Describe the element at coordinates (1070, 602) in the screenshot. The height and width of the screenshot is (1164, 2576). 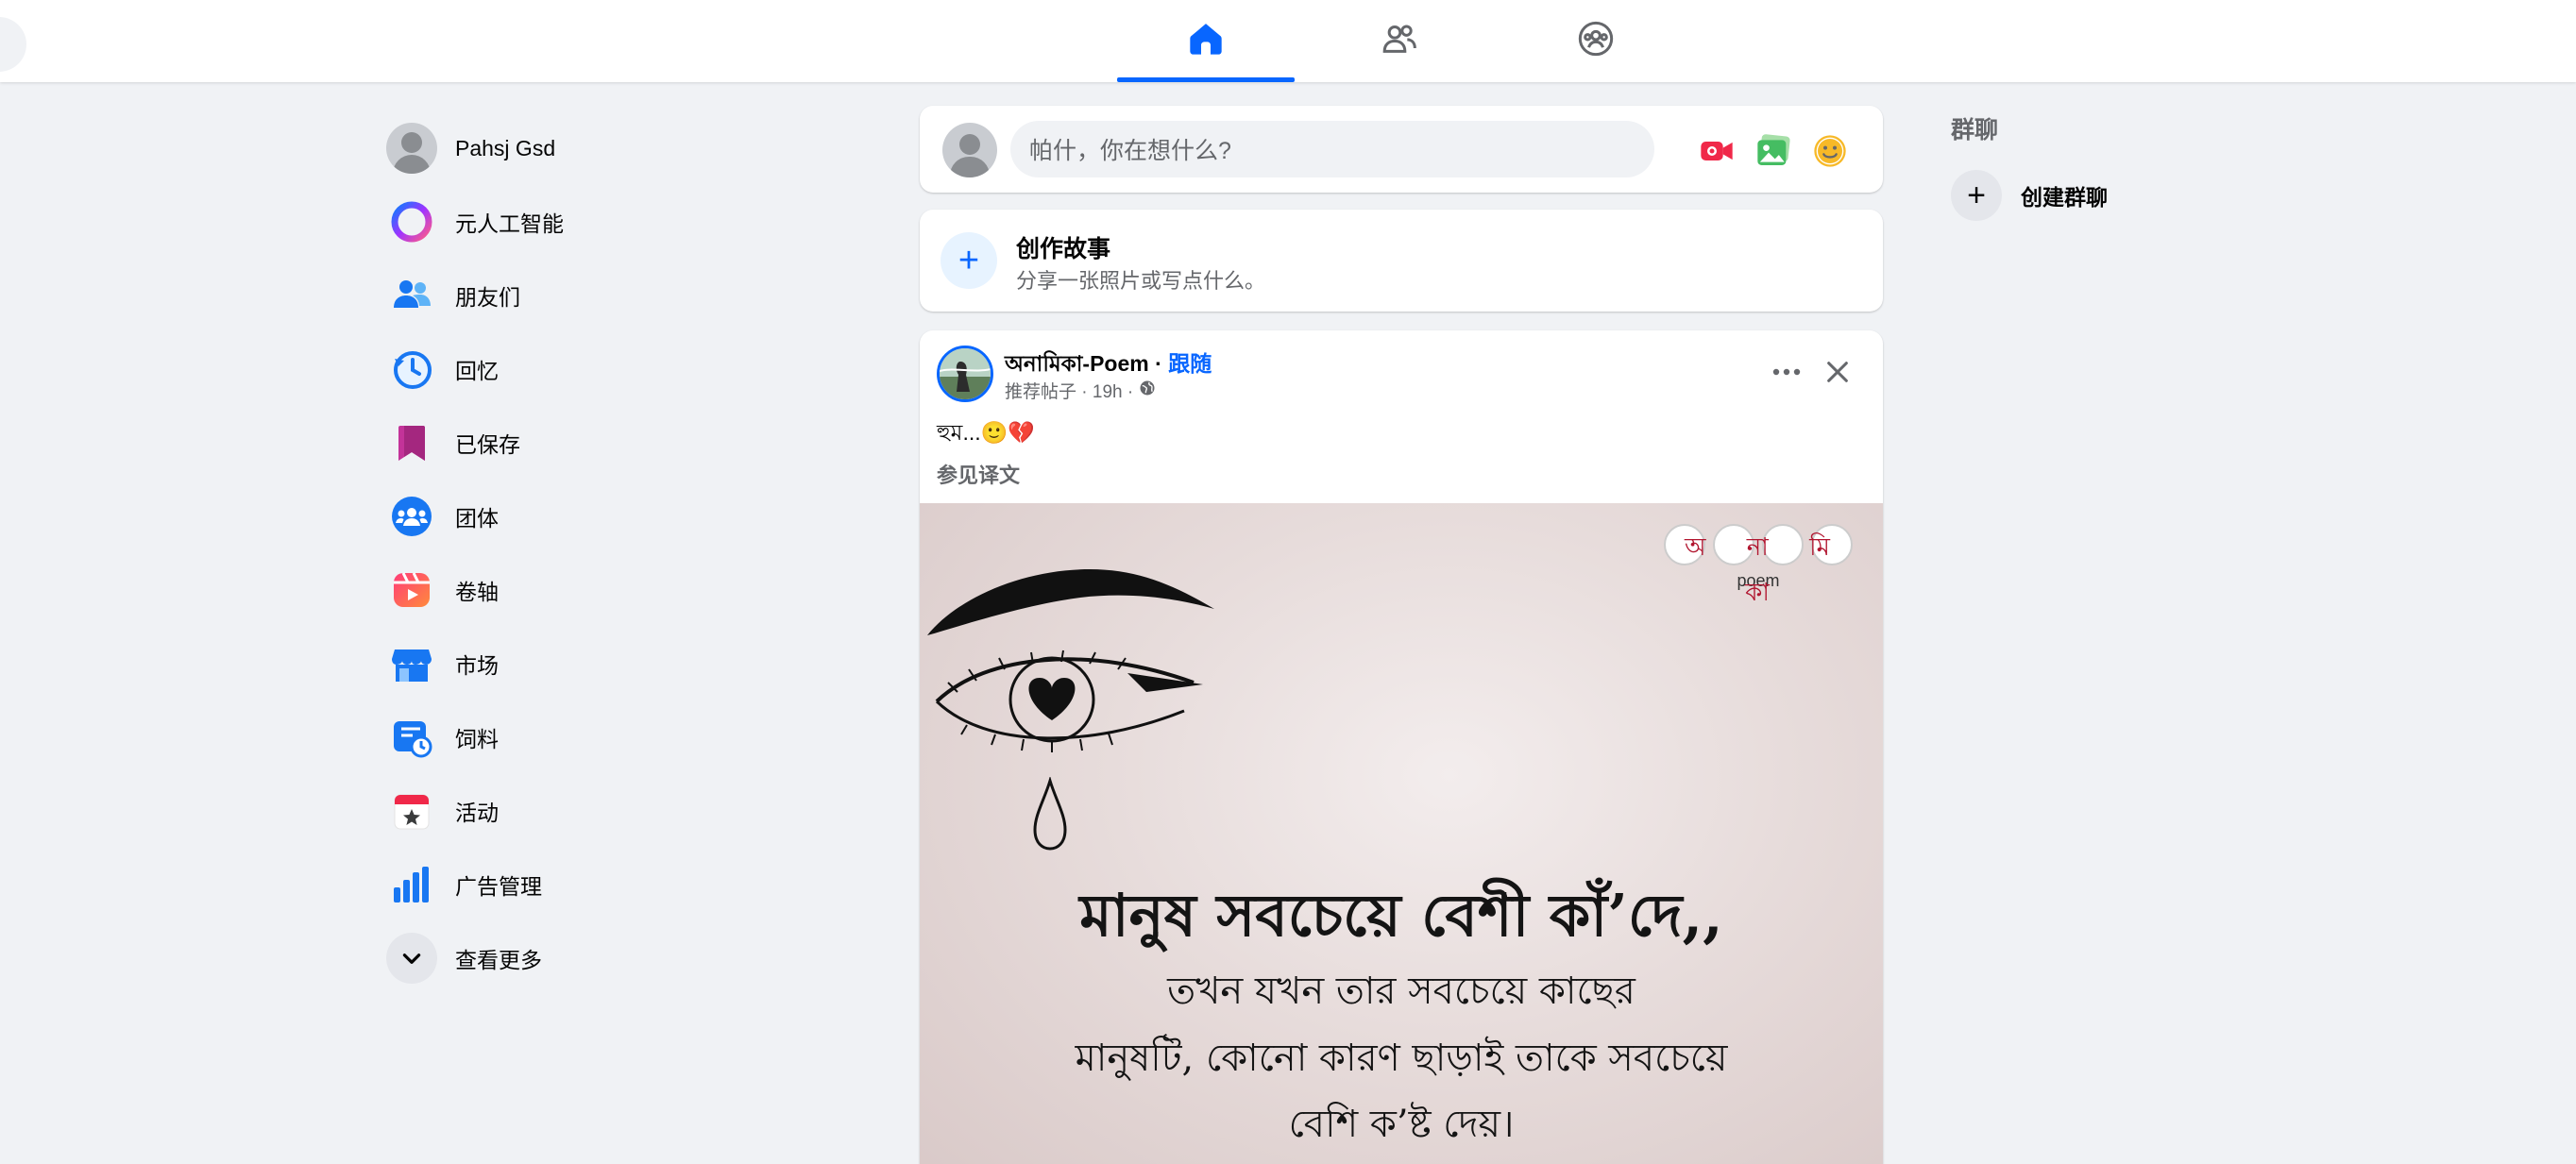
I see `eyebrow-drawing` at that location.